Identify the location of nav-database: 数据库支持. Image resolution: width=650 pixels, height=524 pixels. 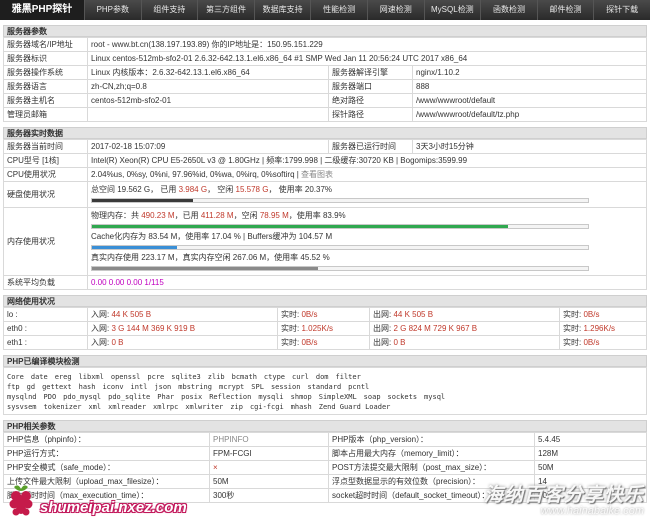
(282, 10).